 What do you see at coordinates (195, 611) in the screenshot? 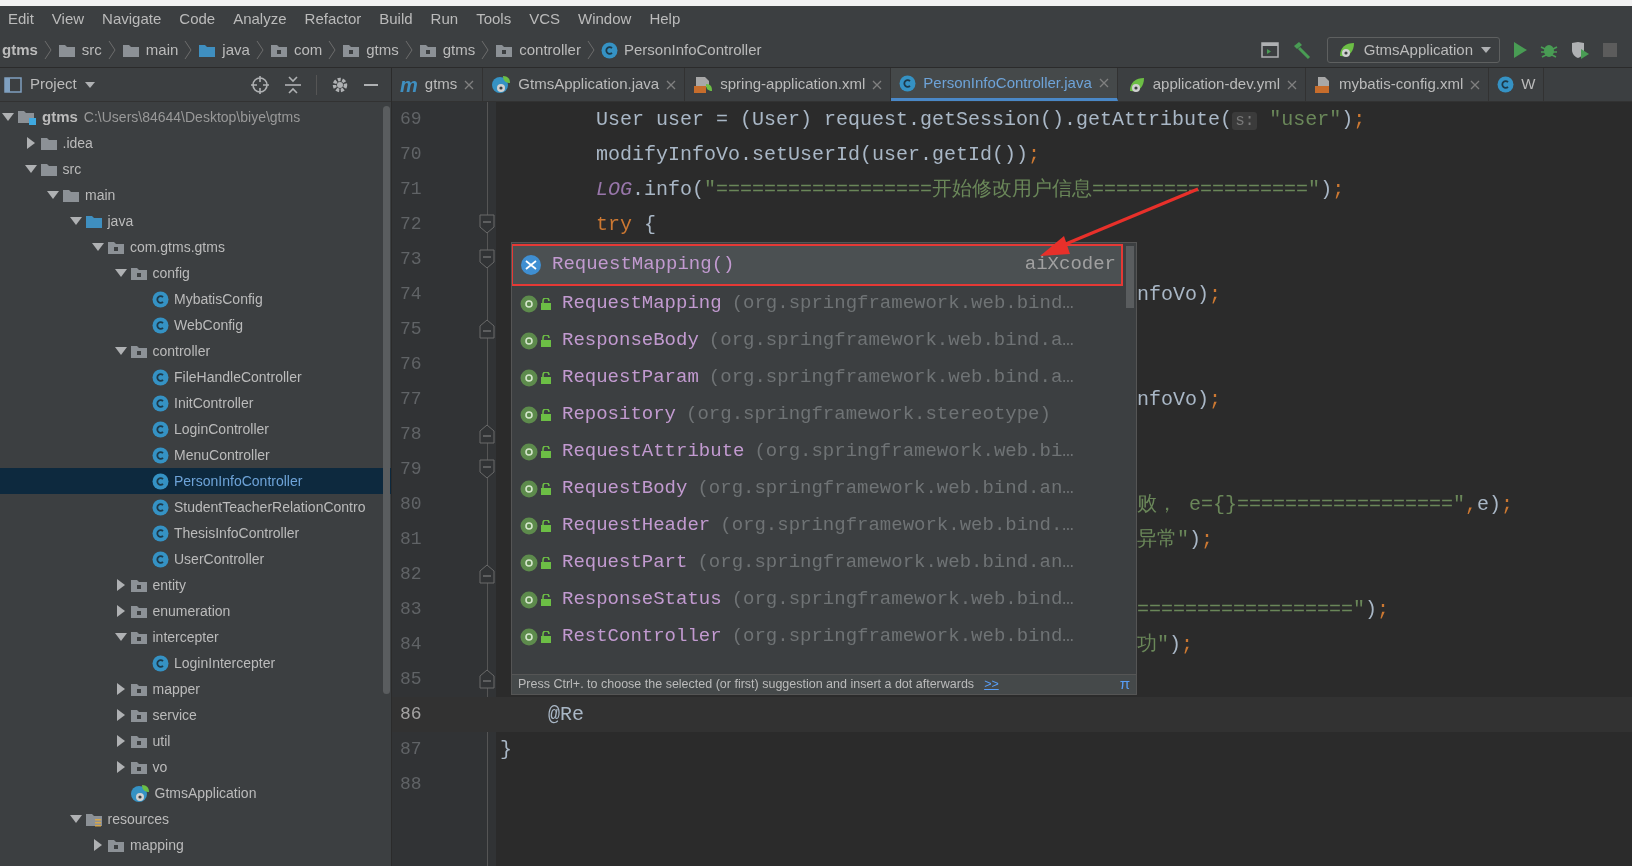
I see `tree-item: enumeration` at bounding box center [195, 611].